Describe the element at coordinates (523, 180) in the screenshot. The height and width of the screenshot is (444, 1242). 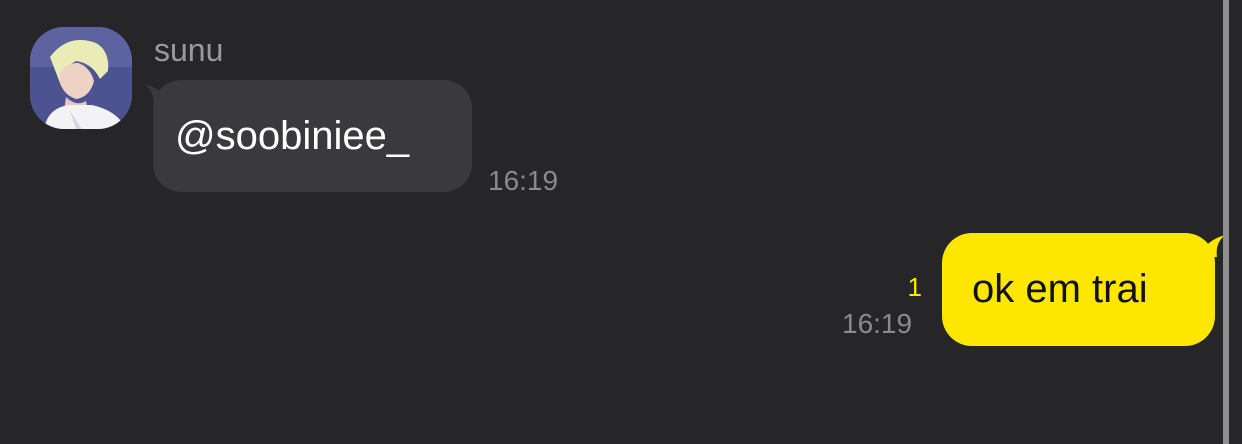
I see `incoming-message-time: 16:19` at that location.